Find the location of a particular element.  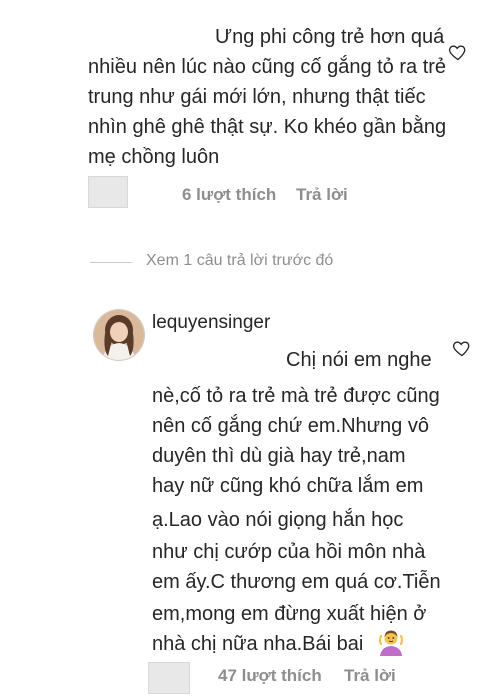

comment-2-username: lequyensinger is located at coordinates (211, 323).